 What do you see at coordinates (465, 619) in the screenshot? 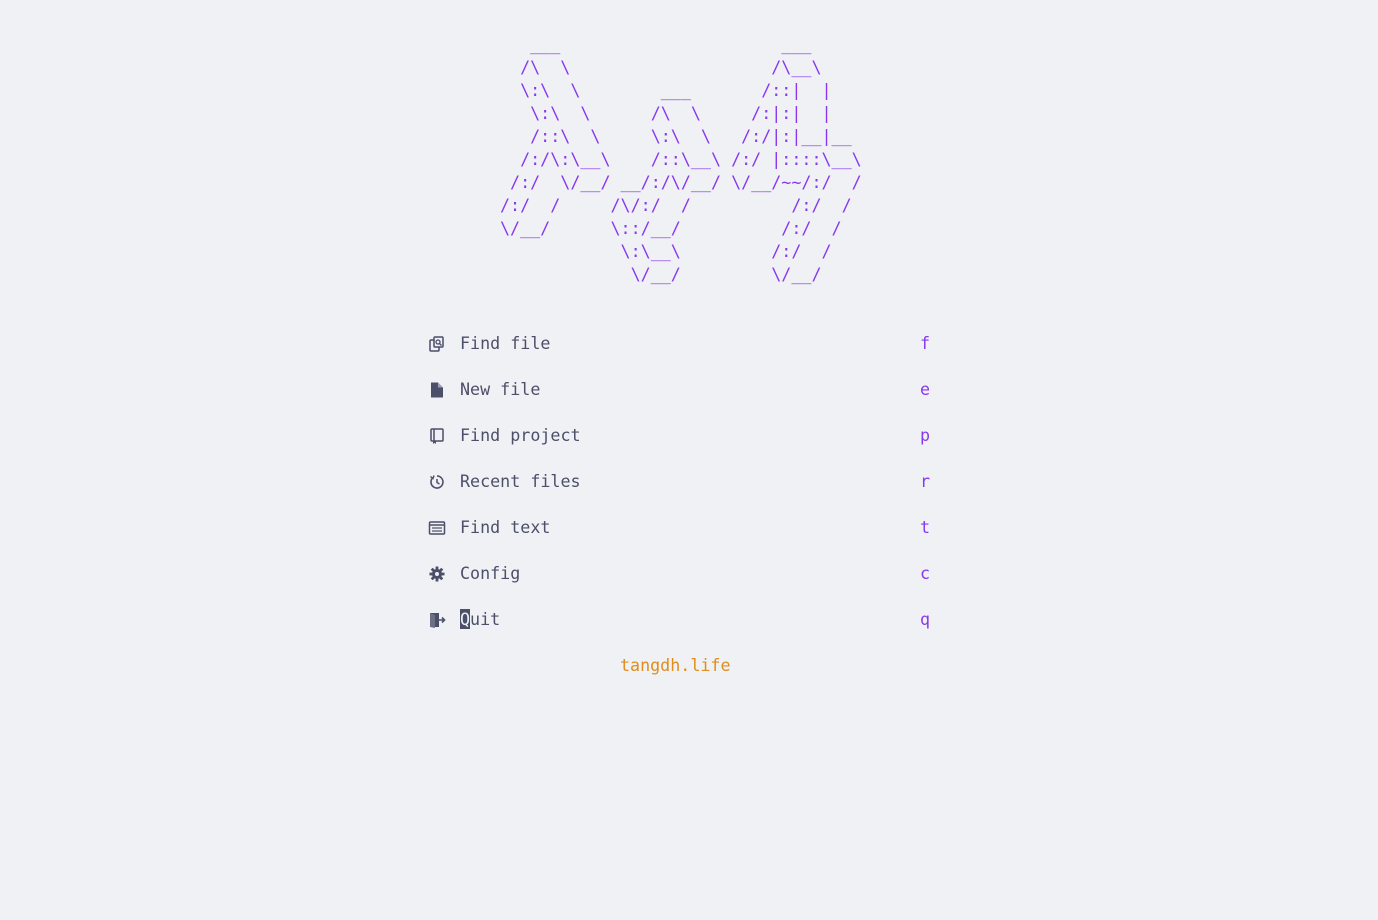
I see `text-cursor: Q` at bounding box center [465, 619].